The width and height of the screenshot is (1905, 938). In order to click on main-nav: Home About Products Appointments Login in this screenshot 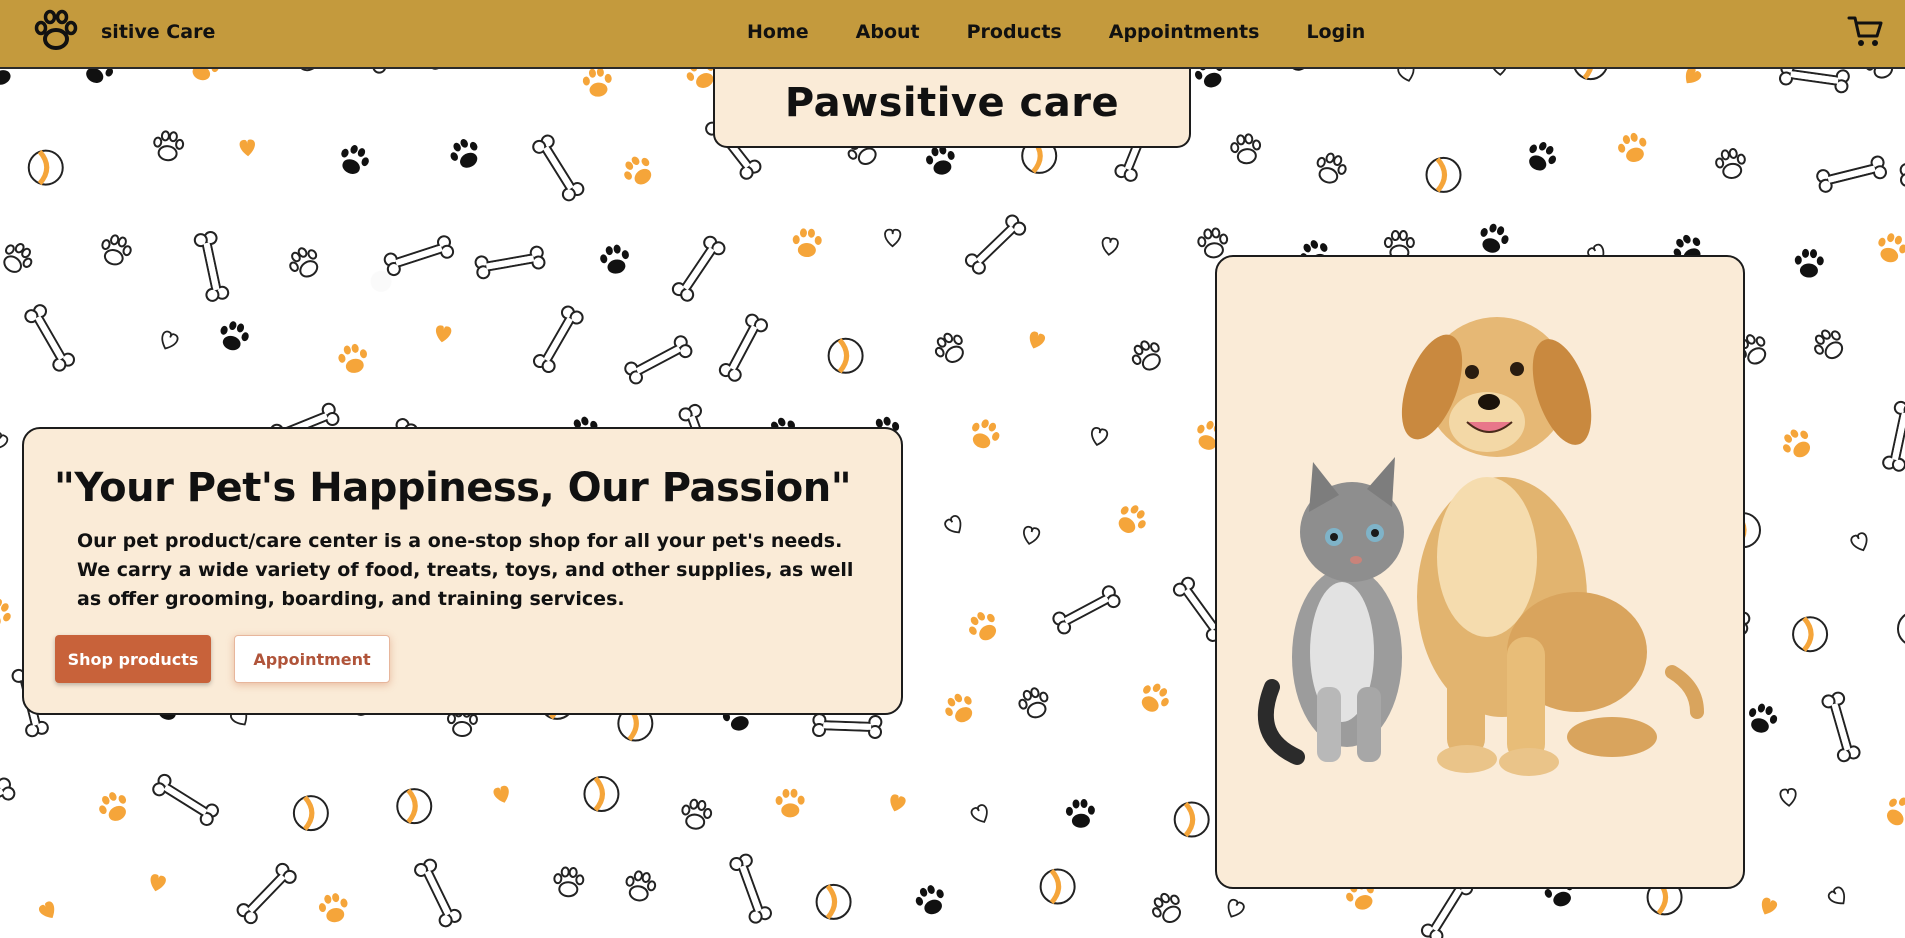, I will do `click(1079, 32)`.